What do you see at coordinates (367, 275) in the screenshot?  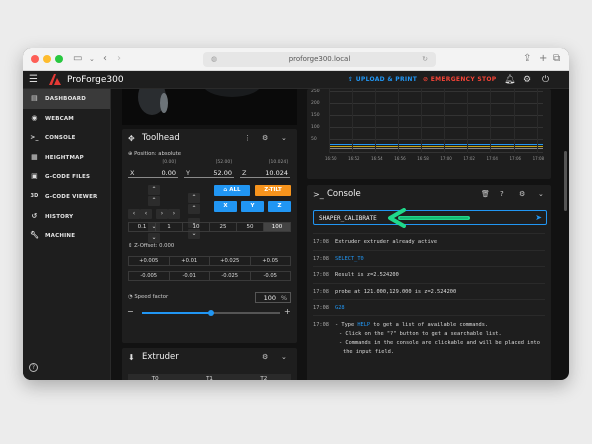 I see `console-entry-text: Result is z=2.524200` at bounding box center [367, 275].